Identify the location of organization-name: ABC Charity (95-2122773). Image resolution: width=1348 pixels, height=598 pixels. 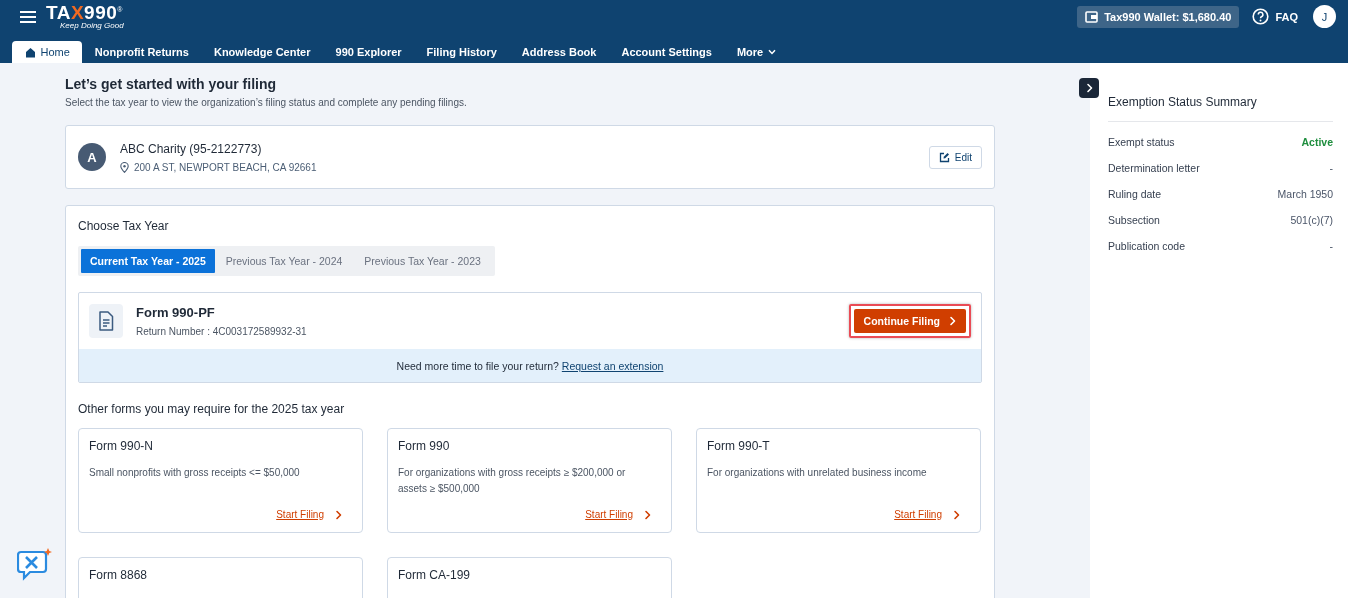
(191, 148).